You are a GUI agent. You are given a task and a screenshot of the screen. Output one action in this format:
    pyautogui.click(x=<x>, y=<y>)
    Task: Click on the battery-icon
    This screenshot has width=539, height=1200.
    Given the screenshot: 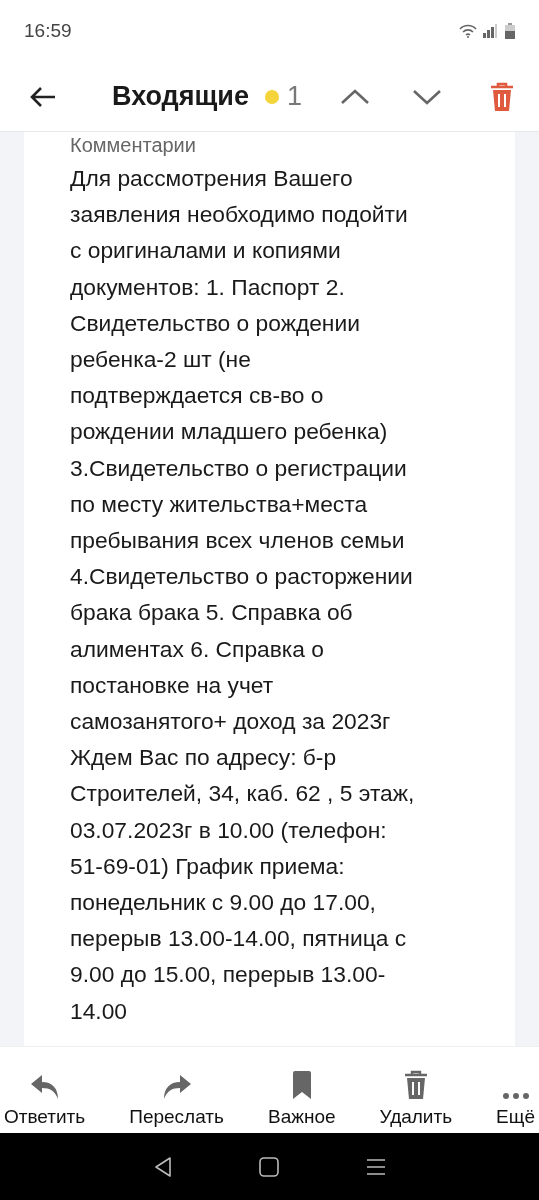 What is the action you would take?
    pyautogui.click(x=510, y=31)
    